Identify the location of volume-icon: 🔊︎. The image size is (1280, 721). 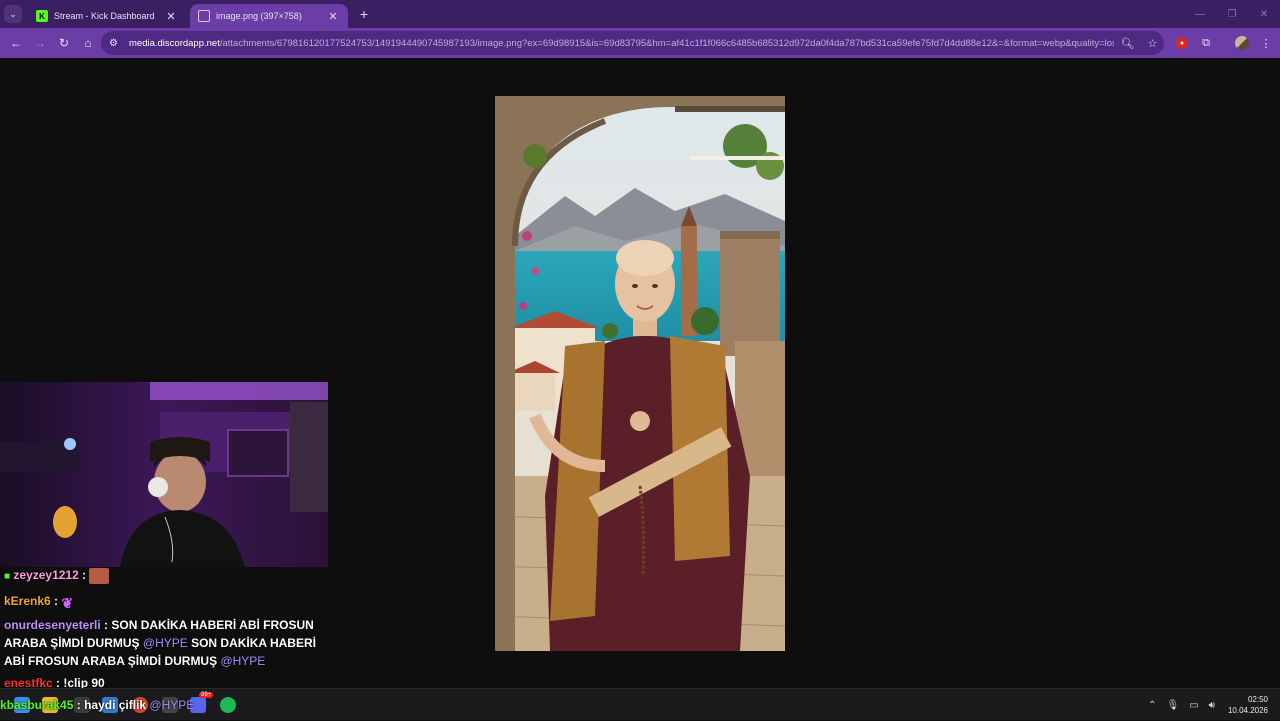
(1212, 705).